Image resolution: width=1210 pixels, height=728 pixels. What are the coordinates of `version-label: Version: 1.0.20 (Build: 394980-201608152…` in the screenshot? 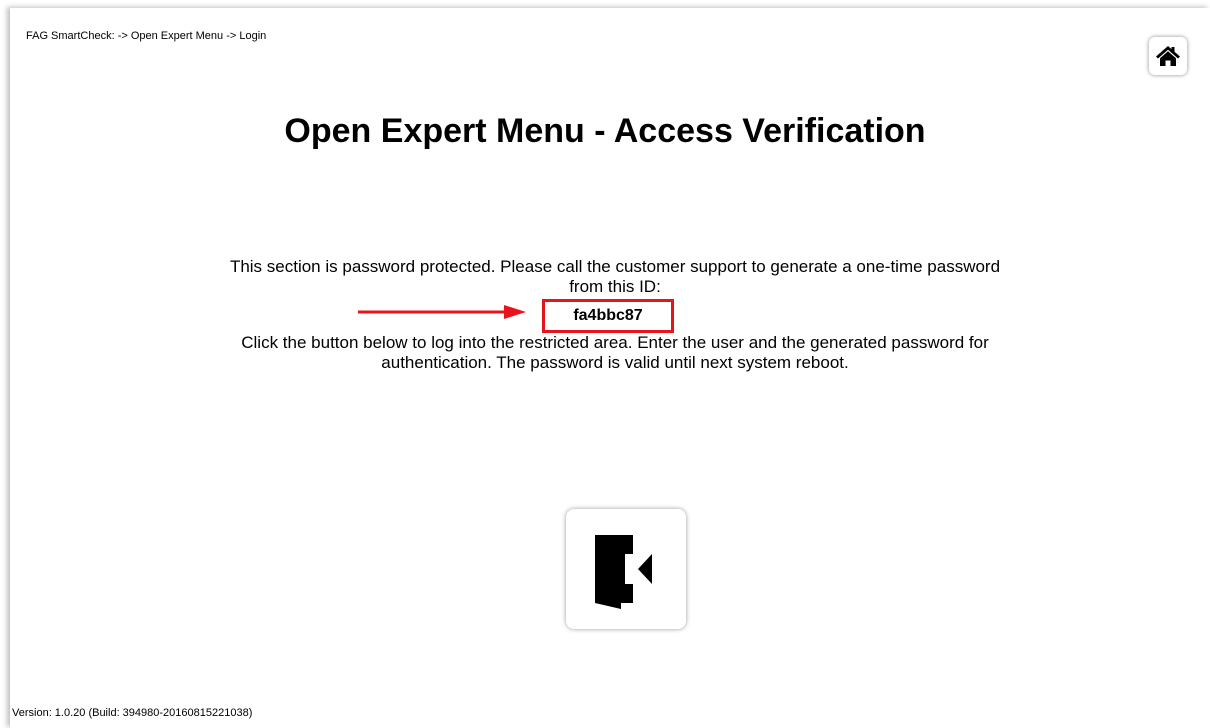 It's located at (132, 713).